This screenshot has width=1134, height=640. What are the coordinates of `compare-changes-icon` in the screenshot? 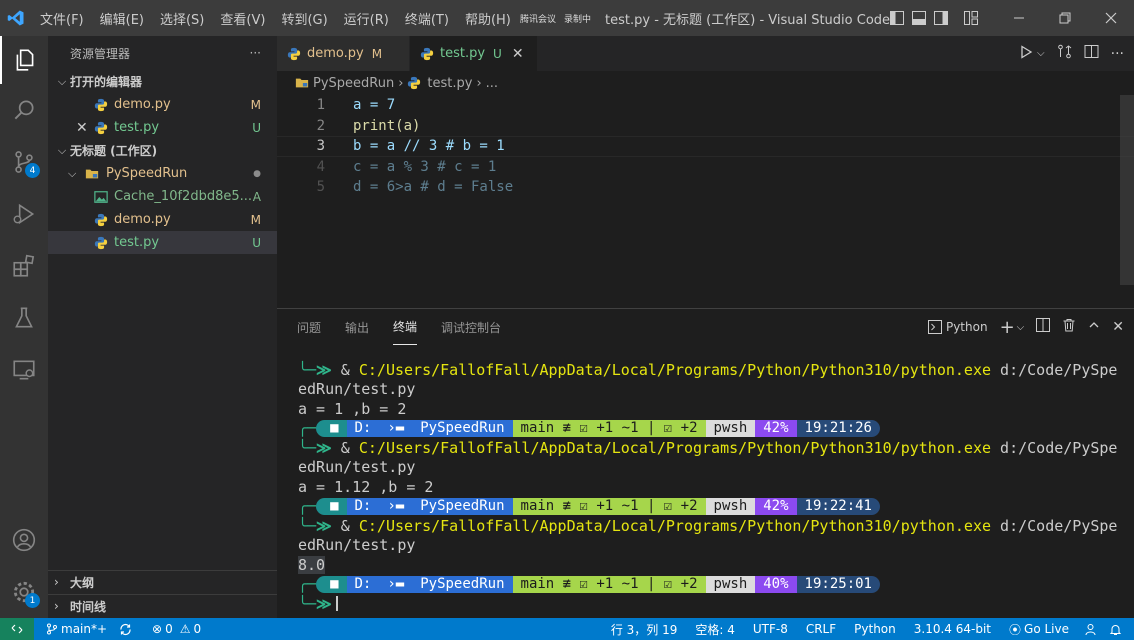 It's located at (1064, 53).